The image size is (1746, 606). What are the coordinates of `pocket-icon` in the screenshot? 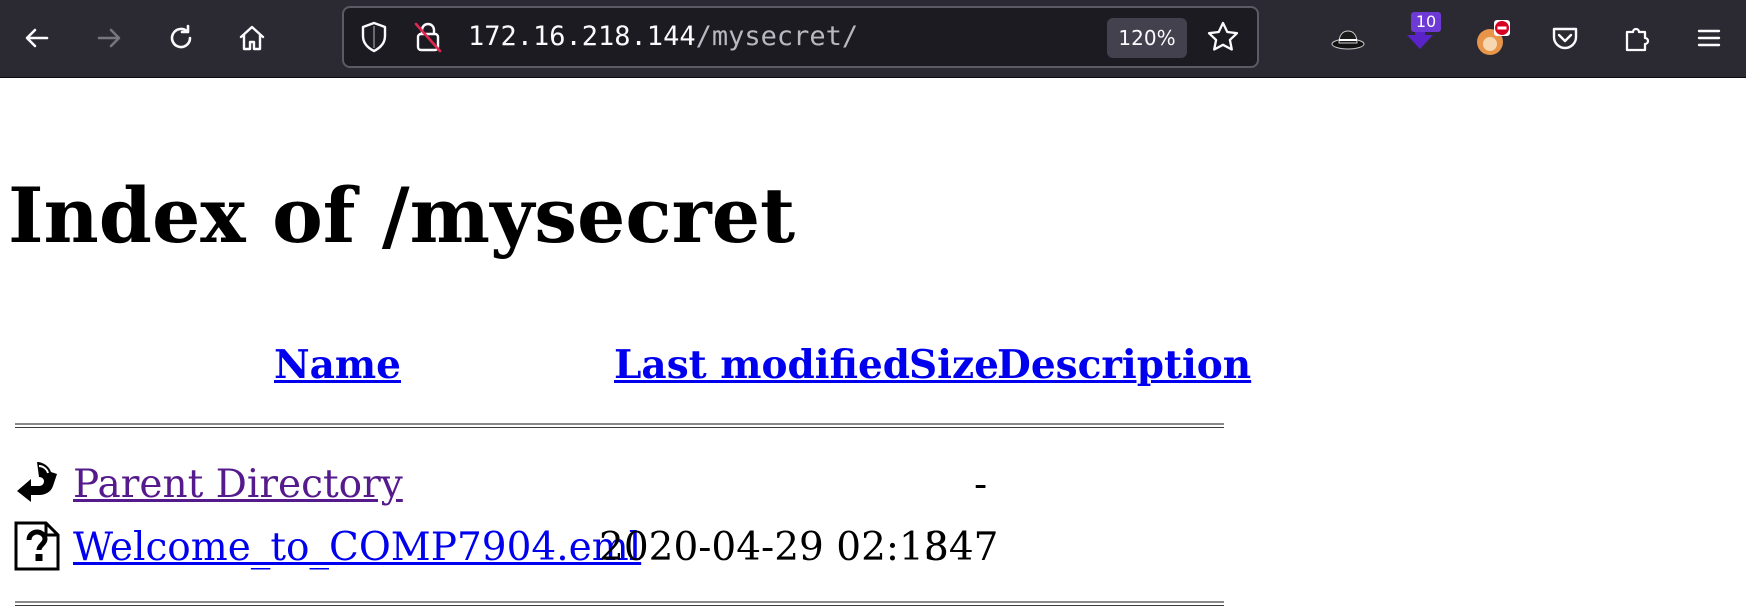 It's located at (1565, 38).